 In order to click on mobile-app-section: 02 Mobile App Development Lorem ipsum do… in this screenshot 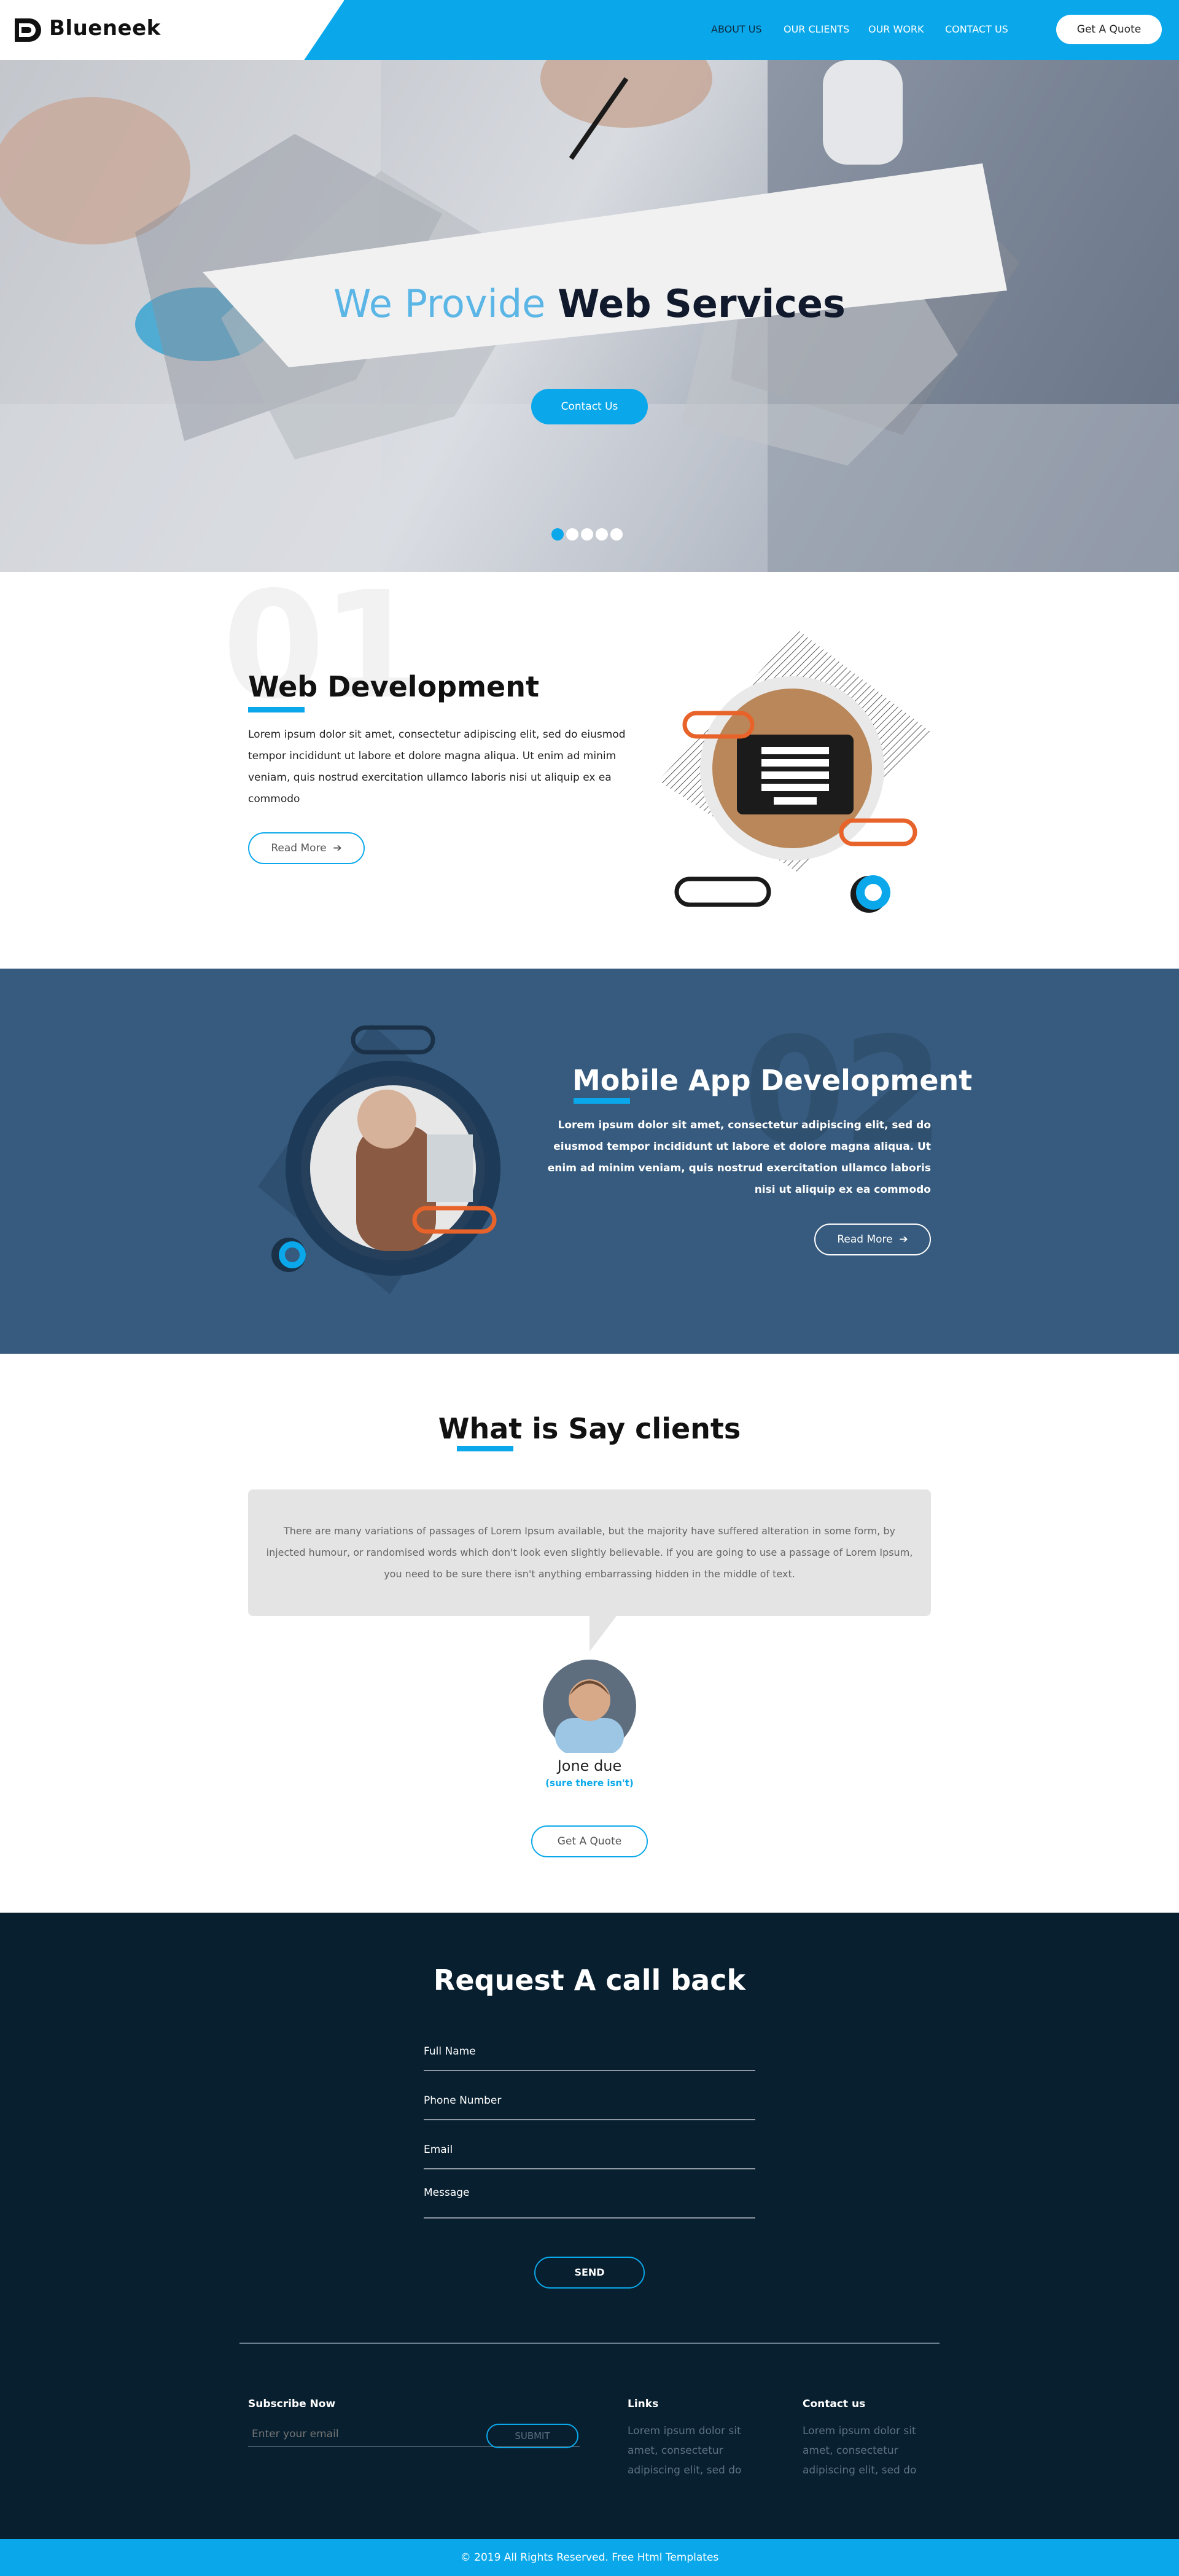, I will do `click(589, 1161)`.